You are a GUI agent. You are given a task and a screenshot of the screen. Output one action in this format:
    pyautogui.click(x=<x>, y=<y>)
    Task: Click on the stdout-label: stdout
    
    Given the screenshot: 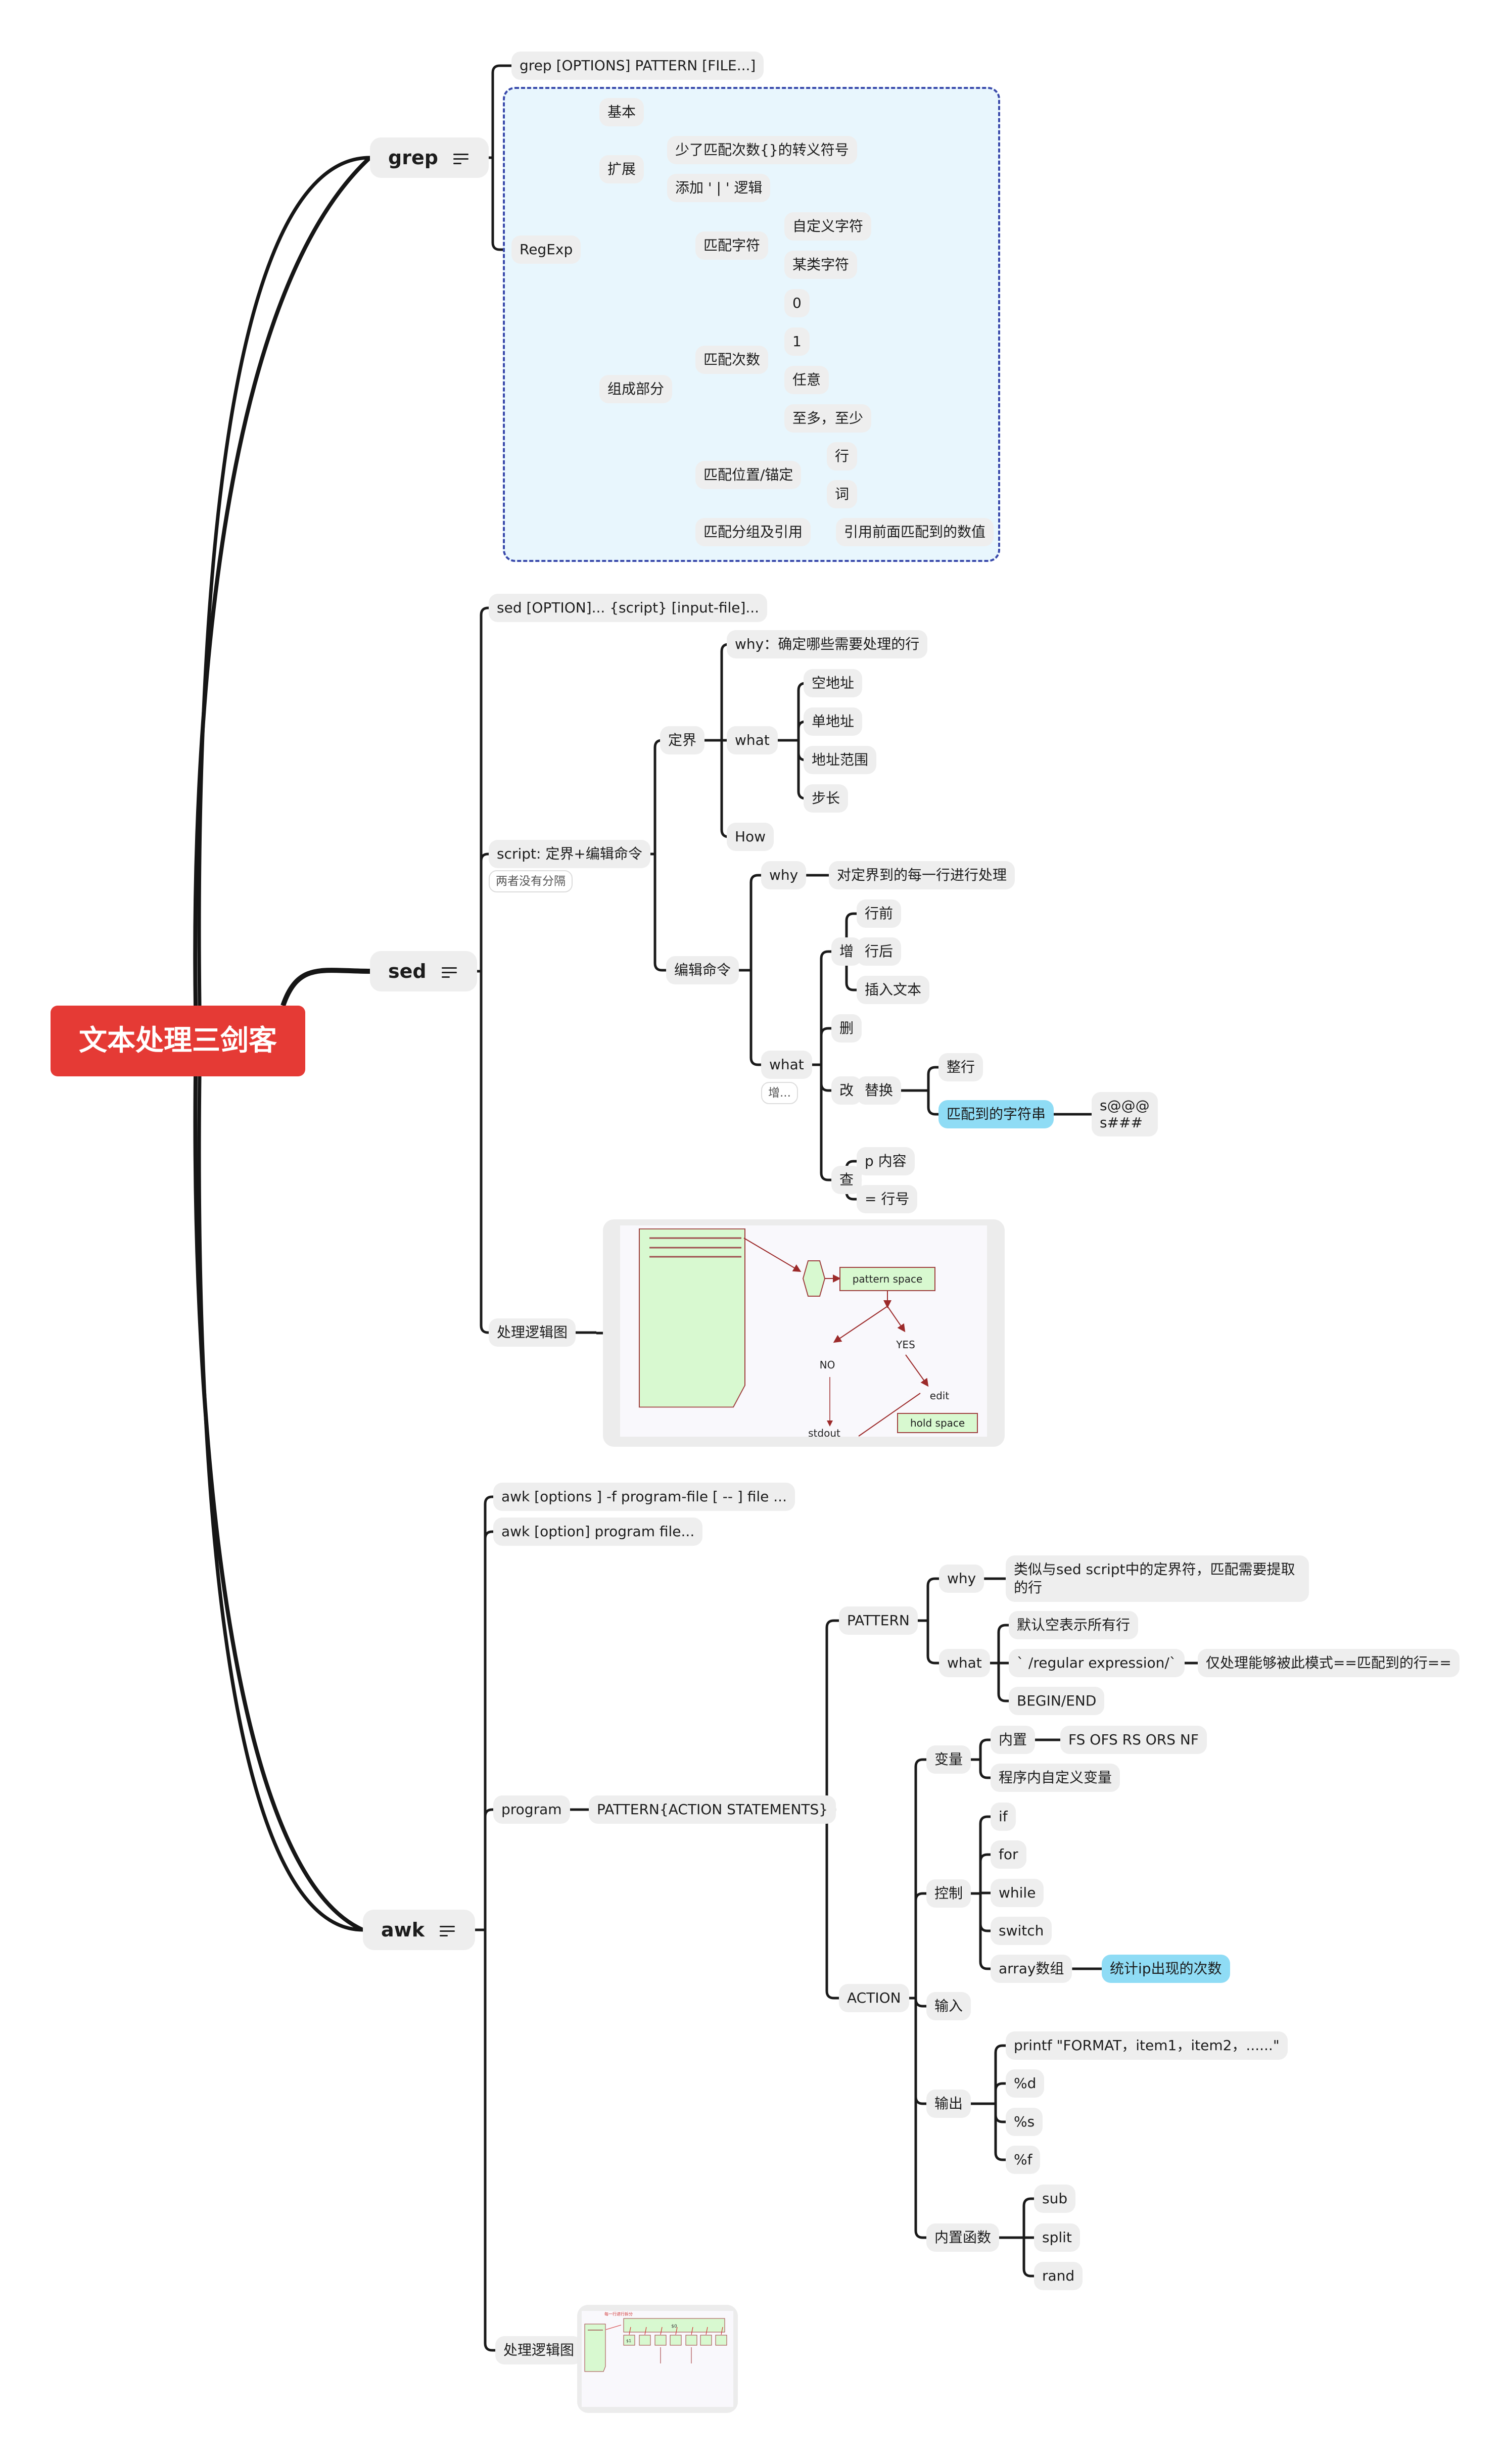 What is the action you would take?
    pyautogui.click(x=824, y=1432)
    